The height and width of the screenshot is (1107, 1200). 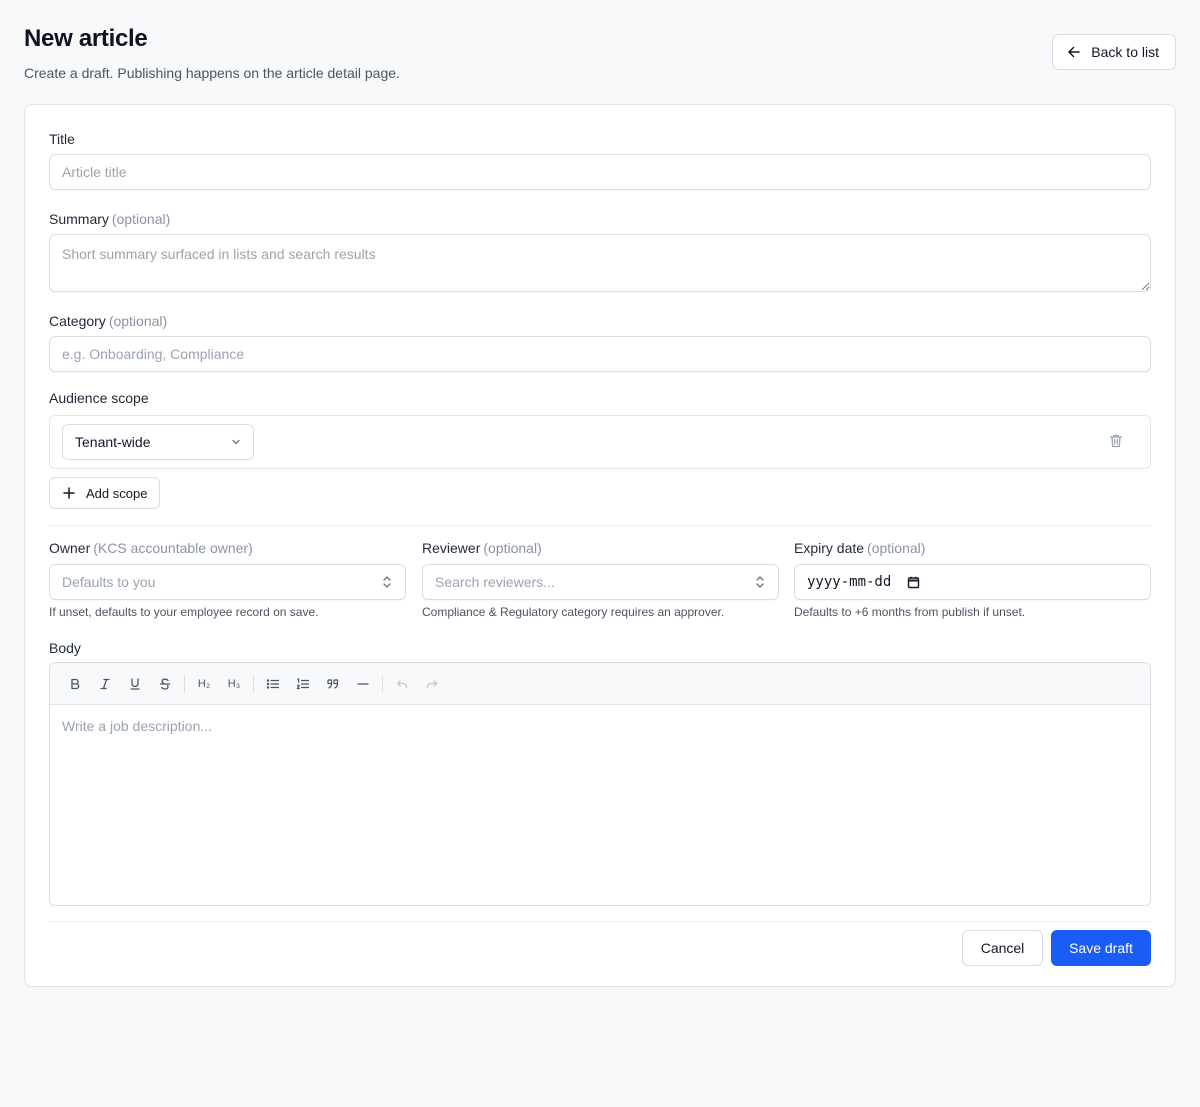 What do you see at coordinates (65, 648) in the screenshot?
I see `body-label: Body` at bounding box center [65, 648].